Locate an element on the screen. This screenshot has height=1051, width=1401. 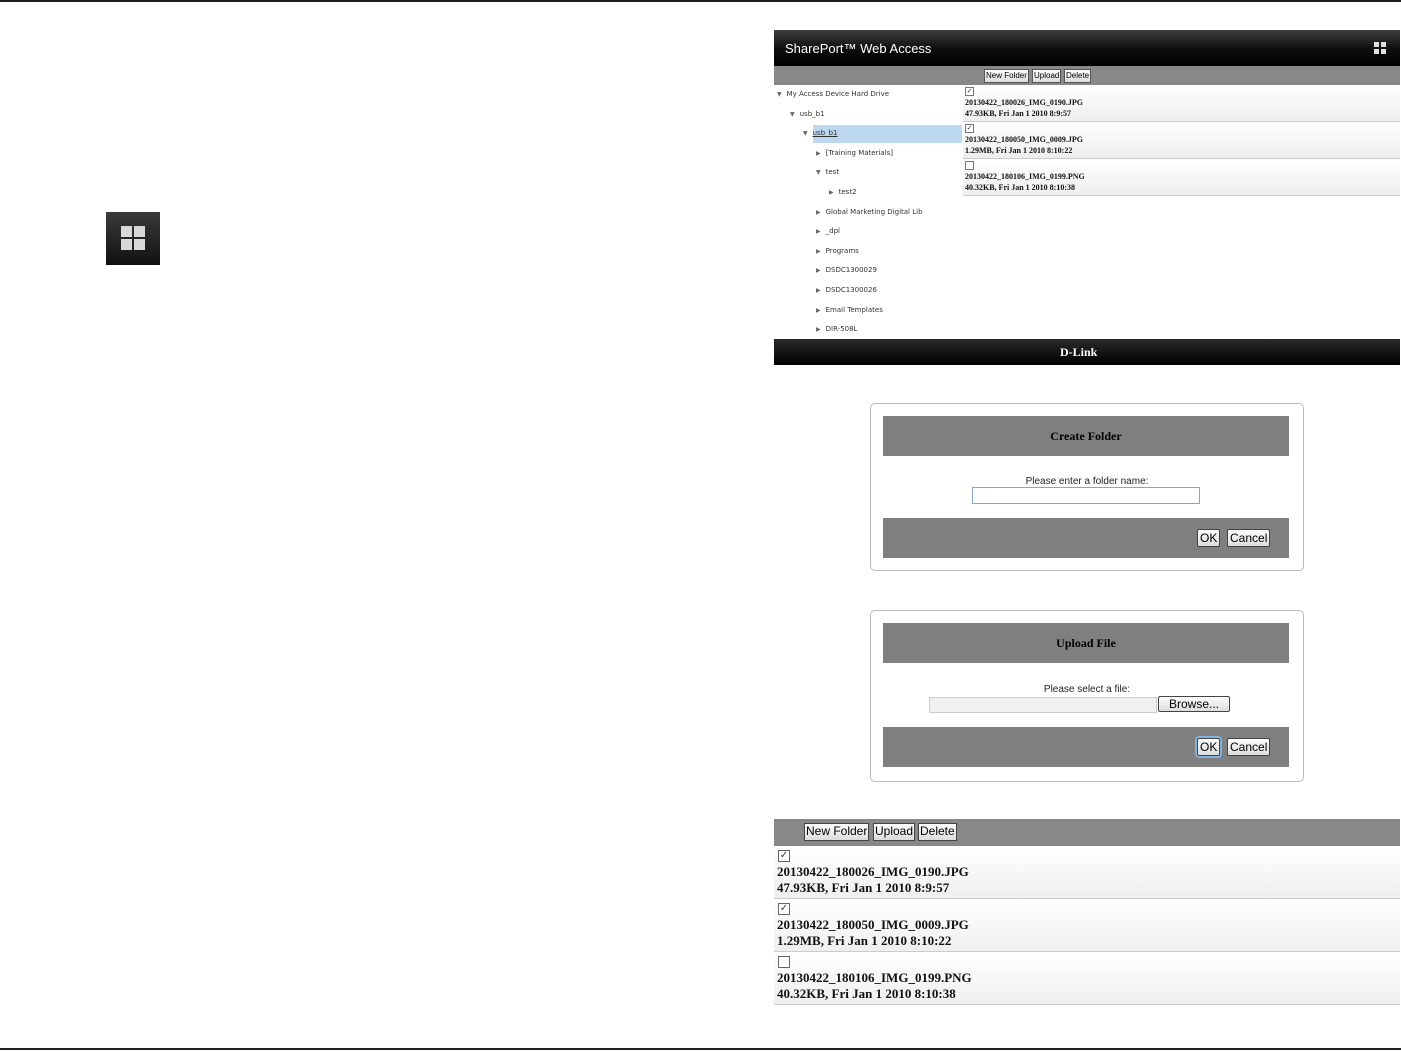
tree-item: ▶ [Training Materials] is located at coordinates (854, 153).